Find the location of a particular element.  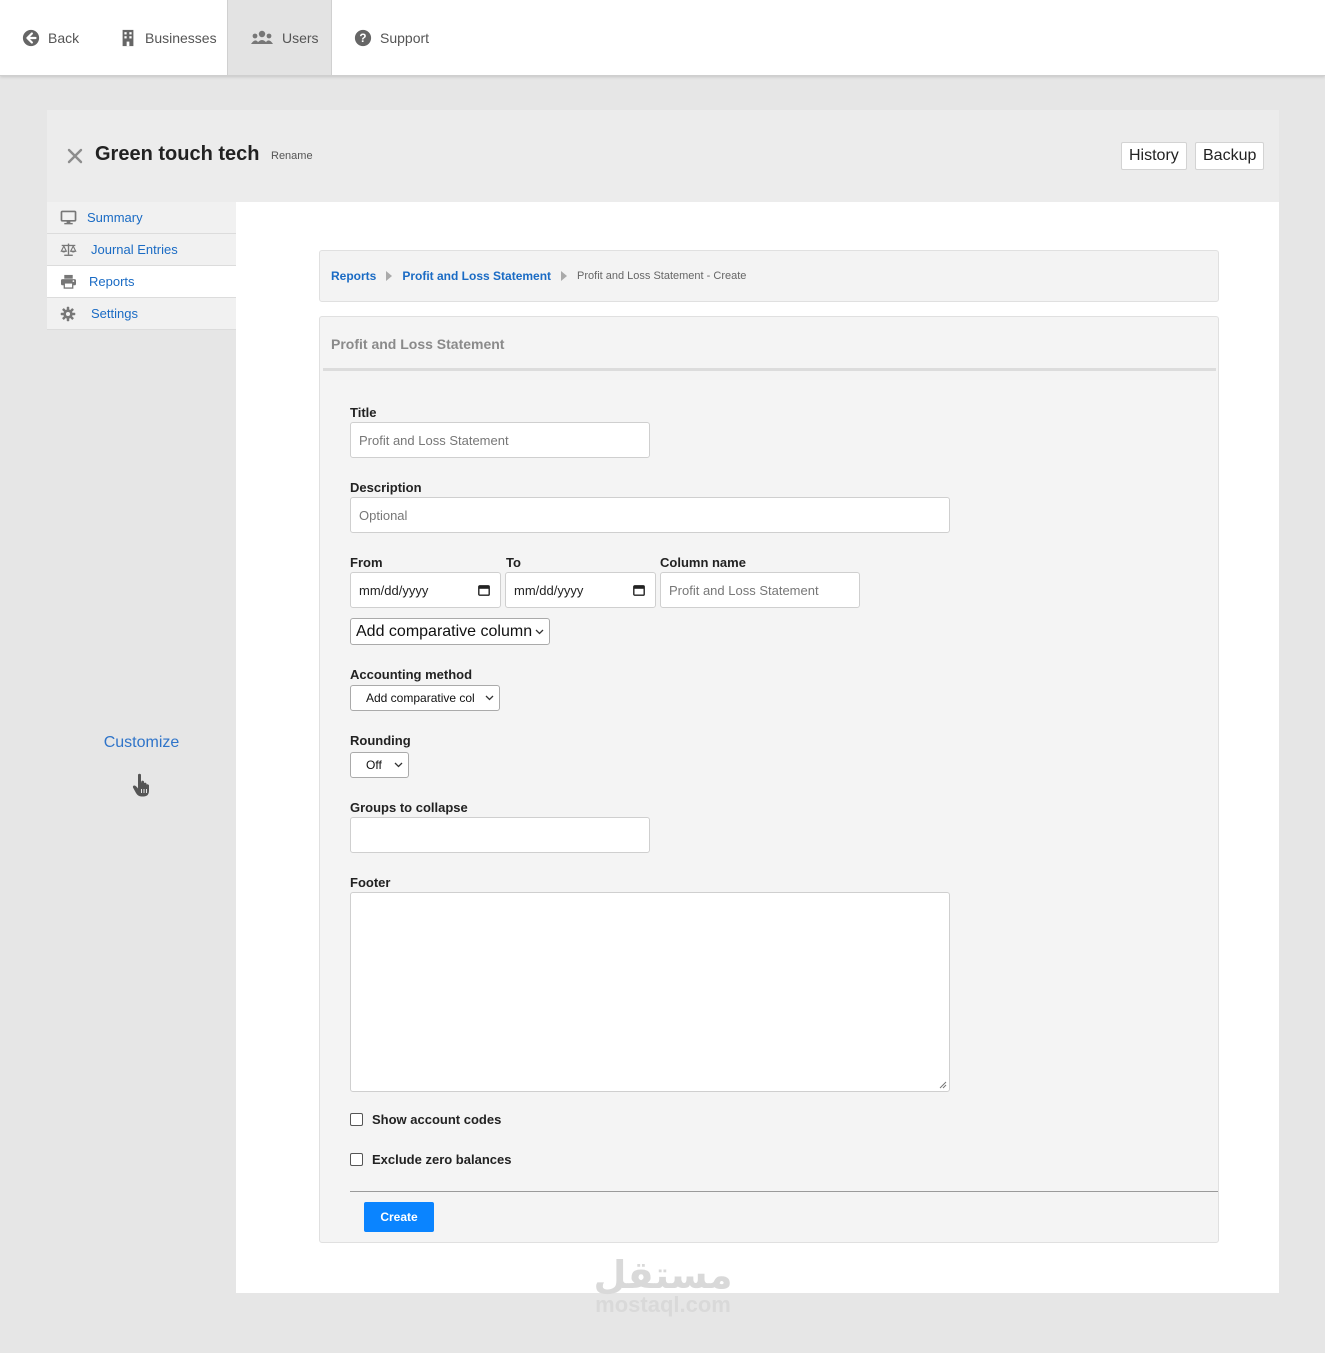

arrow-left-circle-icon is located at coordinates (31, 38).